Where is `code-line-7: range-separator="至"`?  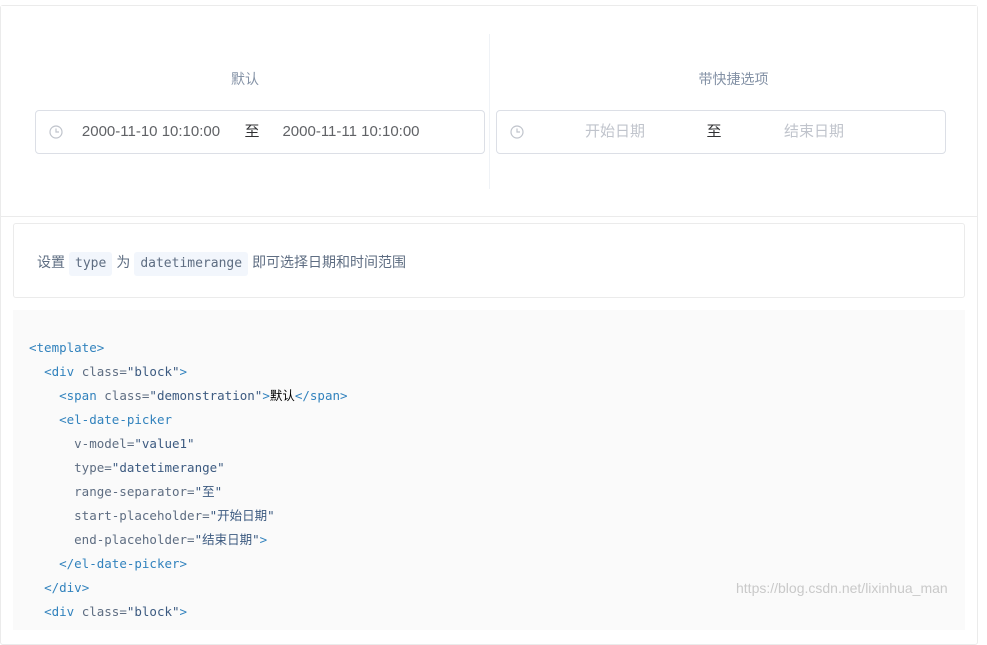
code-line-7: range-separator="至" is located at coordinates (125, 492).